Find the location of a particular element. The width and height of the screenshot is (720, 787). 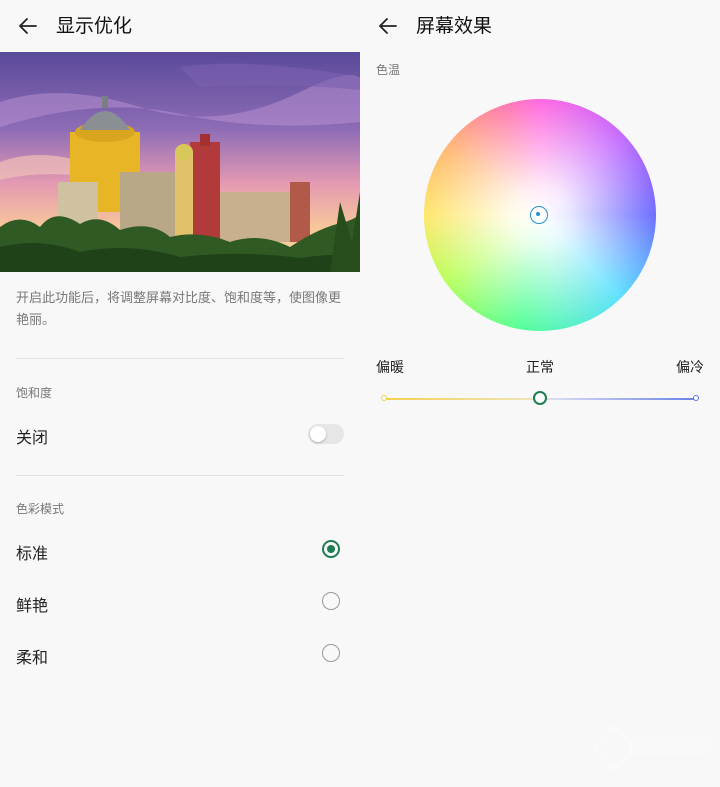

slider-cool-end is located at coordinates (696, 398).